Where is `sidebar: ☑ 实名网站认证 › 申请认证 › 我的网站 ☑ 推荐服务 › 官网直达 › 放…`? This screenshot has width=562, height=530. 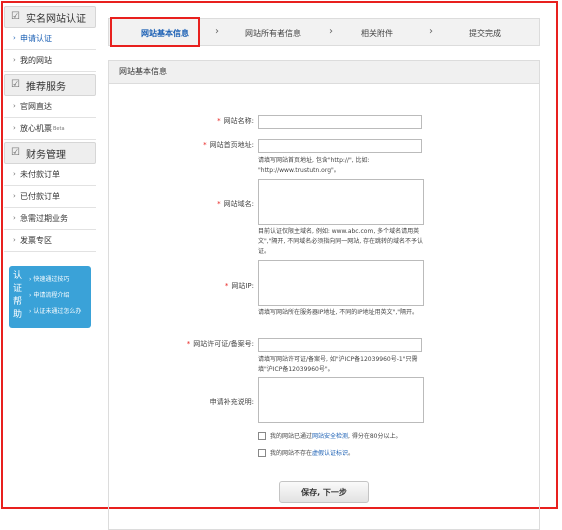 sidebar: ☑ 实名网站认证 › 申请认证 › 我的网站 ☑ 推荐服务 › 官网直达 › 放… is located at coordinates (50, 128).